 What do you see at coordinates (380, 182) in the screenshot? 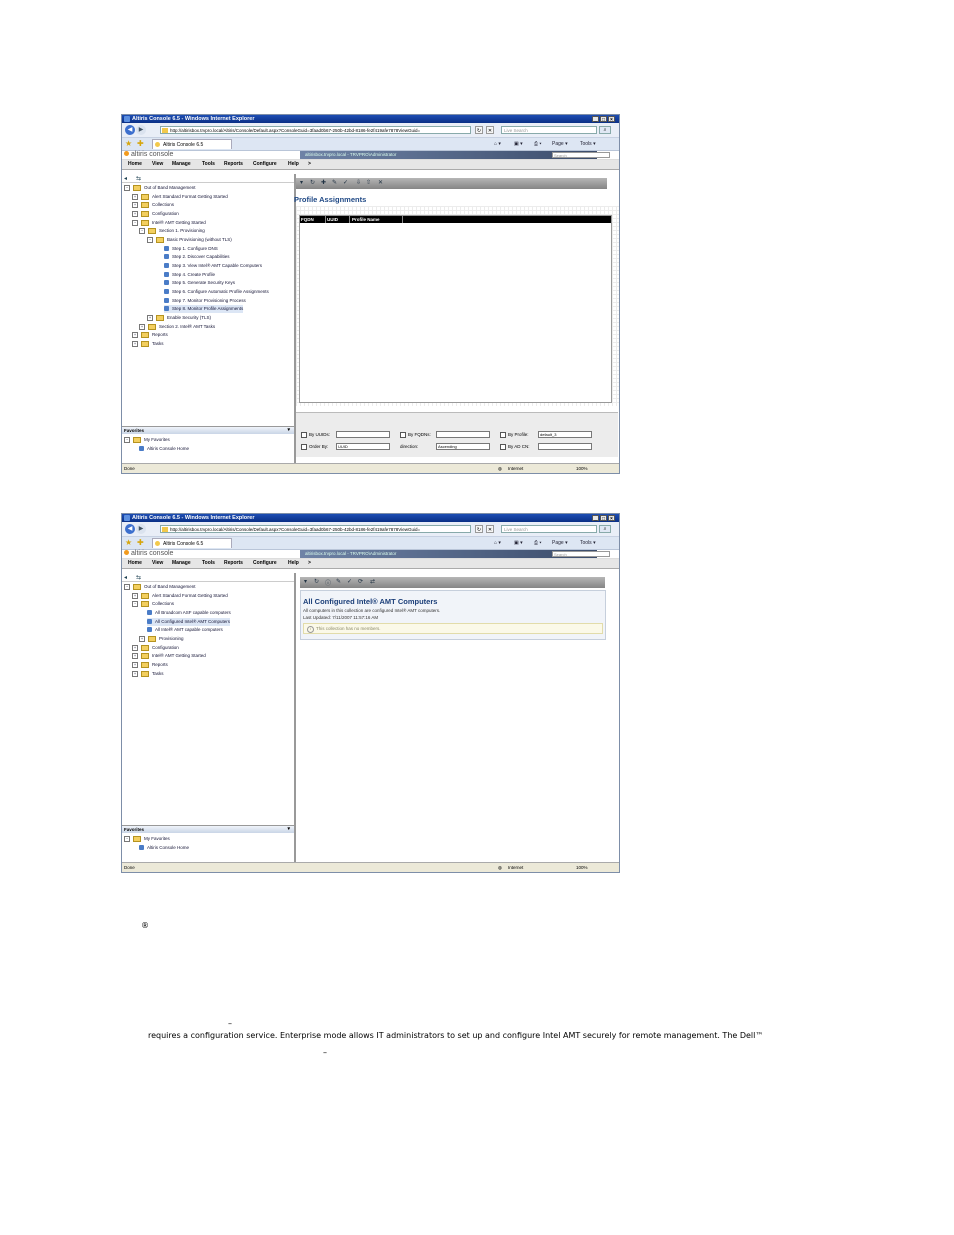
I see `delete-icon: ✕` at bounding box center [380, 182].